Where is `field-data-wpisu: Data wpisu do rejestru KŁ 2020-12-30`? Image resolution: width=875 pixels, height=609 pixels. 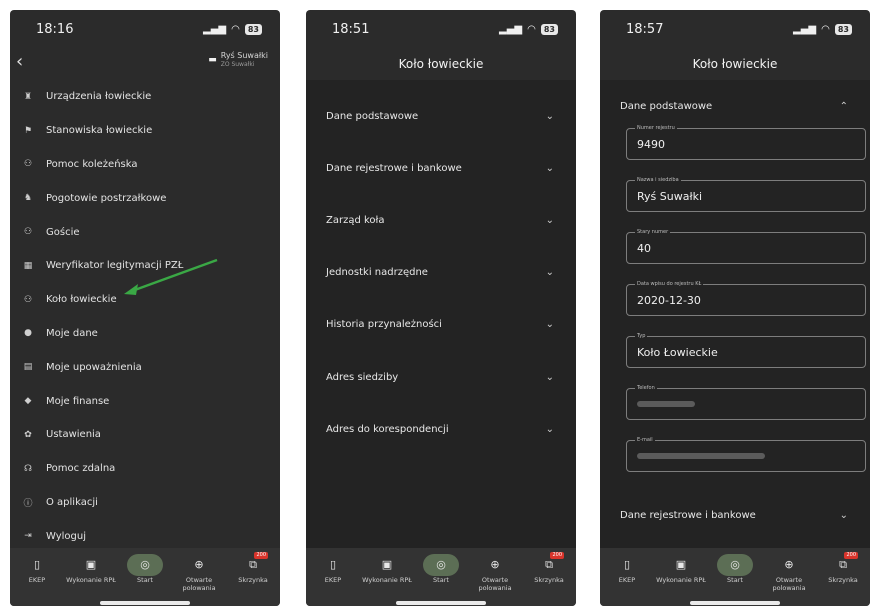 field-data-wpisu: Data wpisu do rejestru KŁ 2020-12-30 is located at coordinates (746, 298).